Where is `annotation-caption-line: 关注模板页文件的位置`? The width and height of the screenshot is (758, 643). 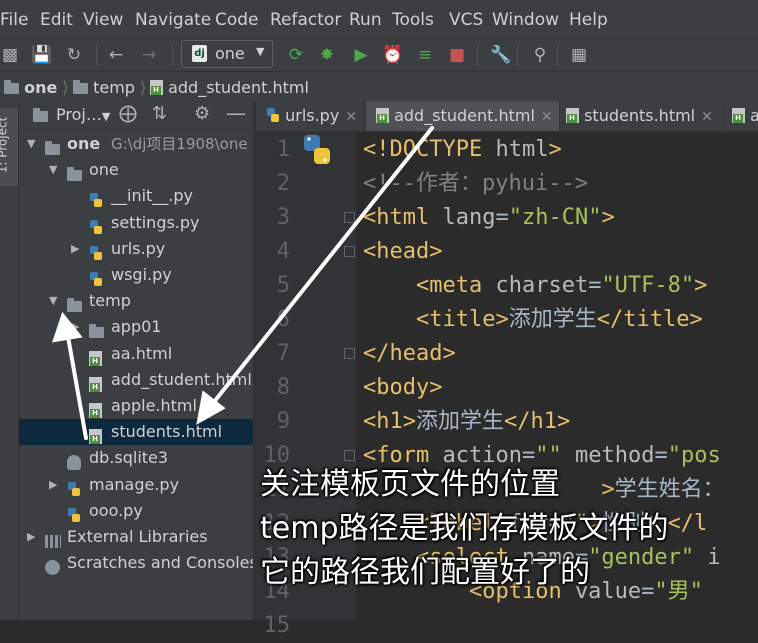
annotation-caption-line: 关注模板页文件的位置 is located at coordinates (410, 484).